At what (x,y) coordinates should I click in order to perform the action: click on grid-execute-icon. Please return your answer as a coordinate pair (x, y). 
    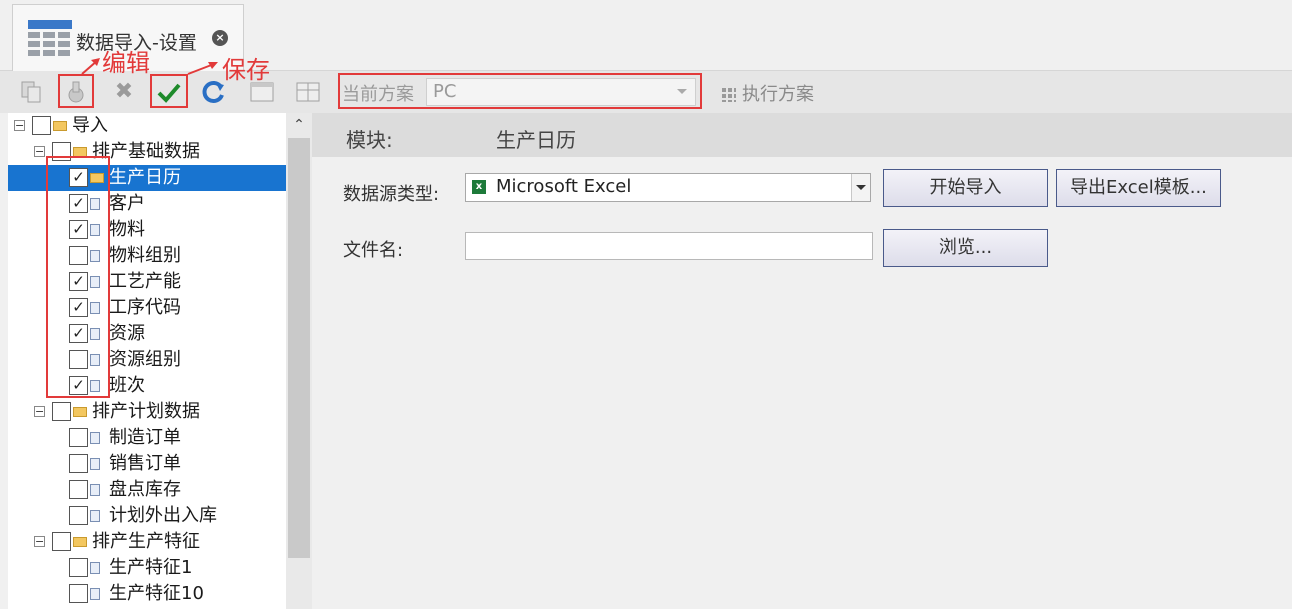
    Looking at the image, I should click on (728, 94).